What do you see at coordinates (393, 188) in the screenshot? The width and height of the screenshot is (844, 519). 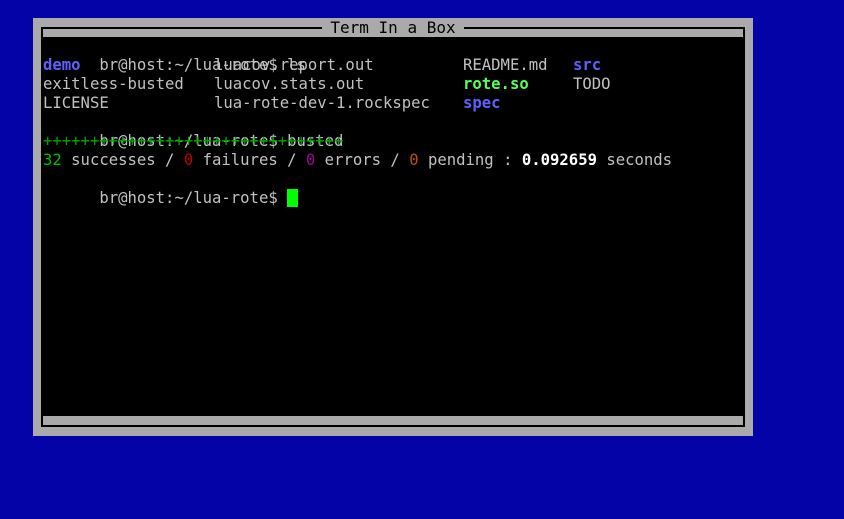 I see `terminal-input-line: br@host:~/lua-rote$` at bounding box center [393, 188].